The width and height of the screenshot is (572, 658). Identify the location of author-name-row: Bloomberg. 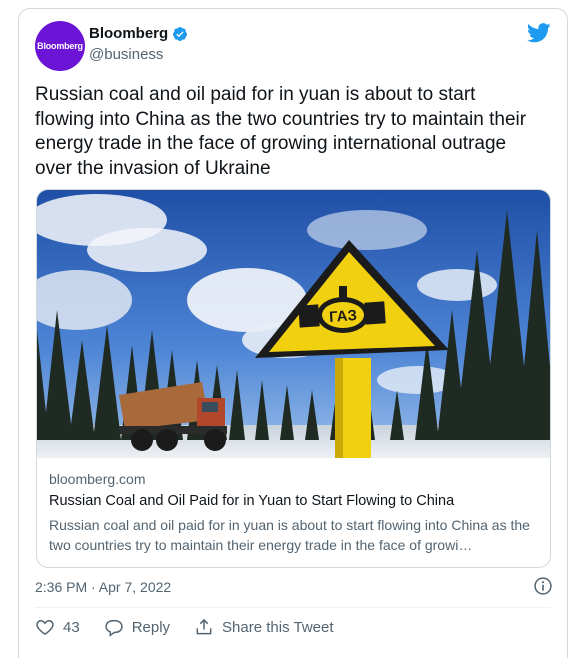
(138, 33).